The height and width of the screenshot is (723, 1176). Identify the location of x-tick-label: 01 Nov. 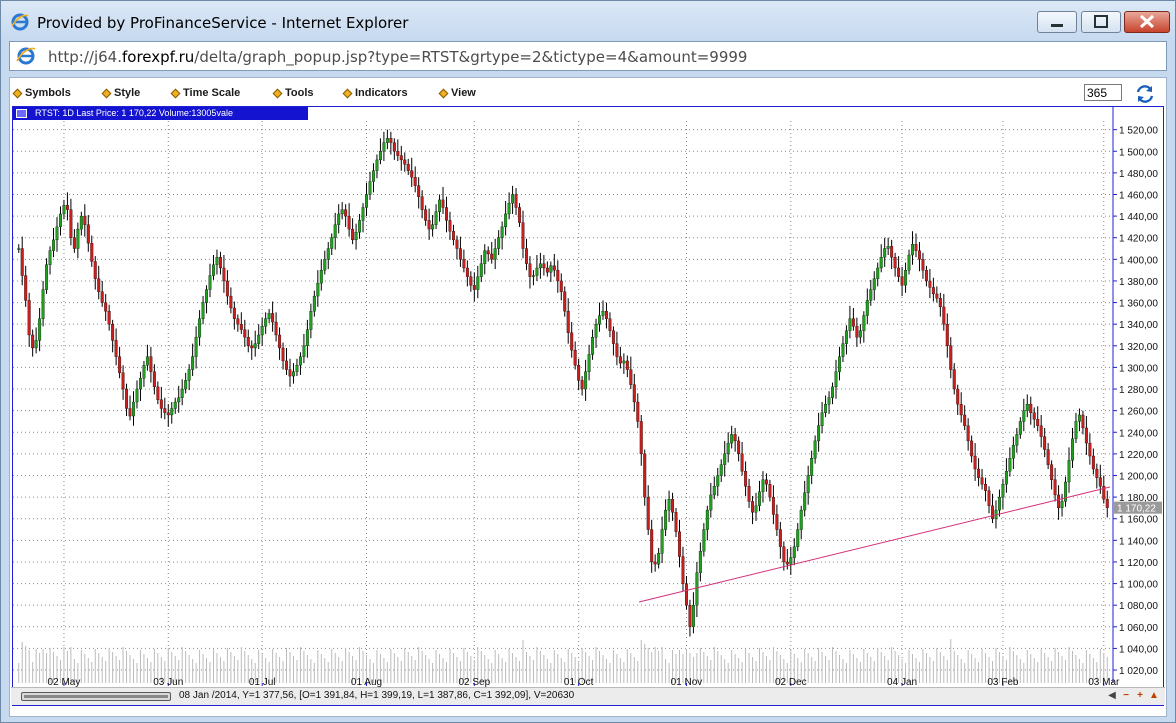
(687, 682).